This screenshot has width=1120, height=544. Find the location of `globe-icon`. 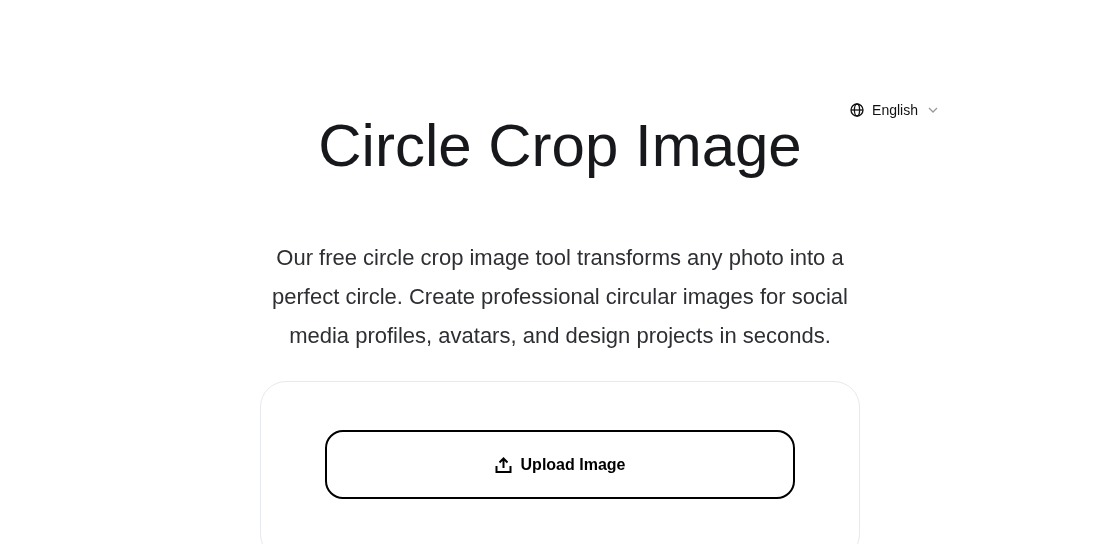

globe-icon is located at coordinates (857, 110).